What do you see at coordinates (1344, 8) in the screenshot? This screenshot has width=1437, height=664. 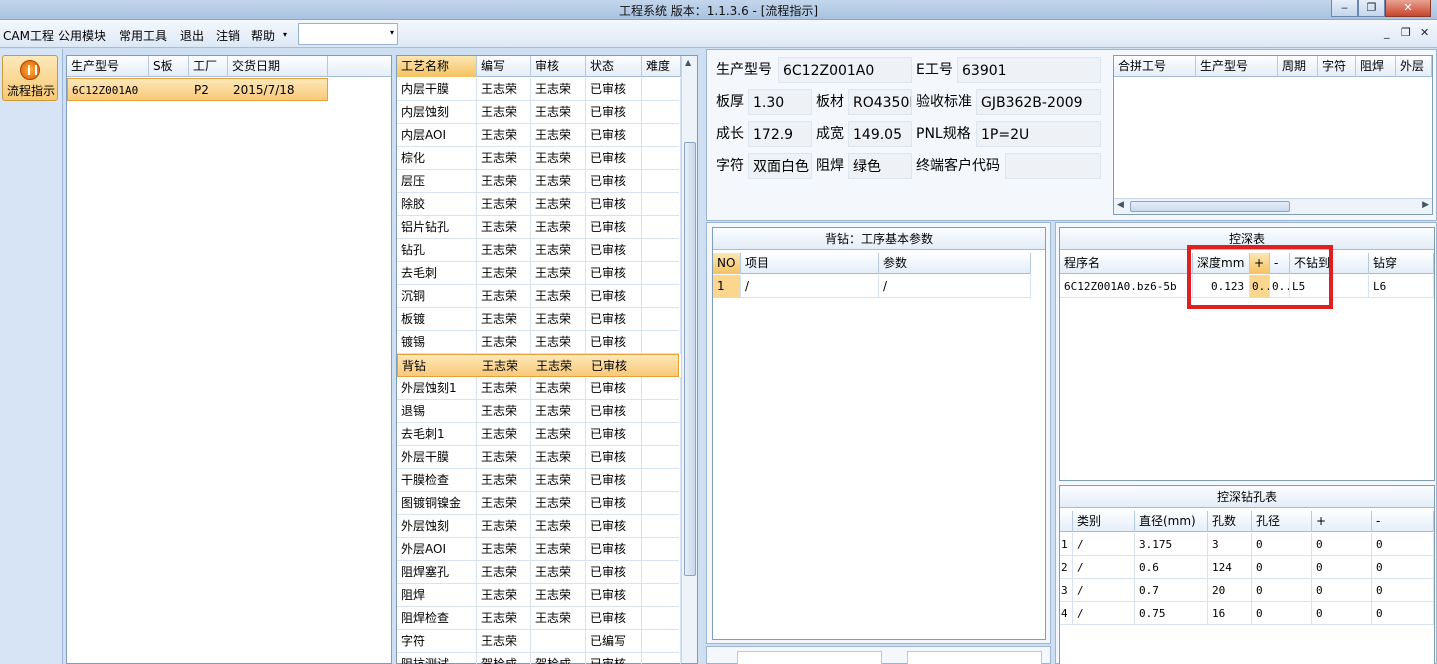 I see `minimize-button: ‒` at bounding box center [1344, 8].